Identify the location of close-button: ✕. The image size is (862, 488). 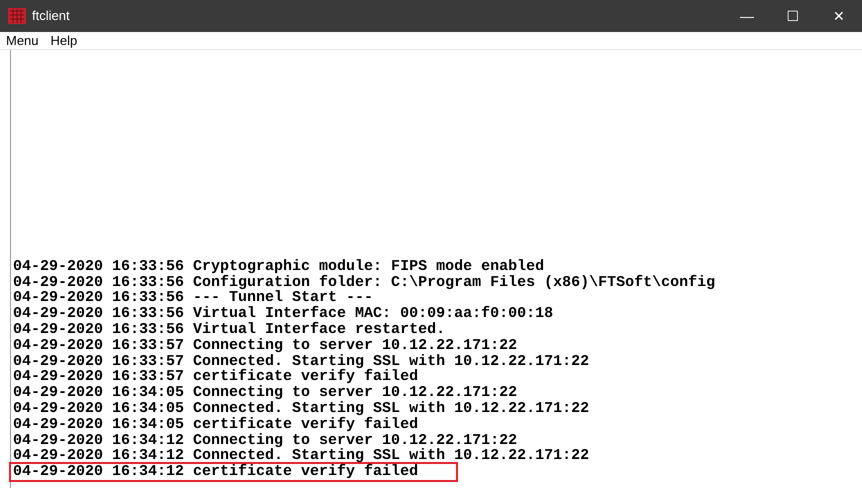
(839, 16).